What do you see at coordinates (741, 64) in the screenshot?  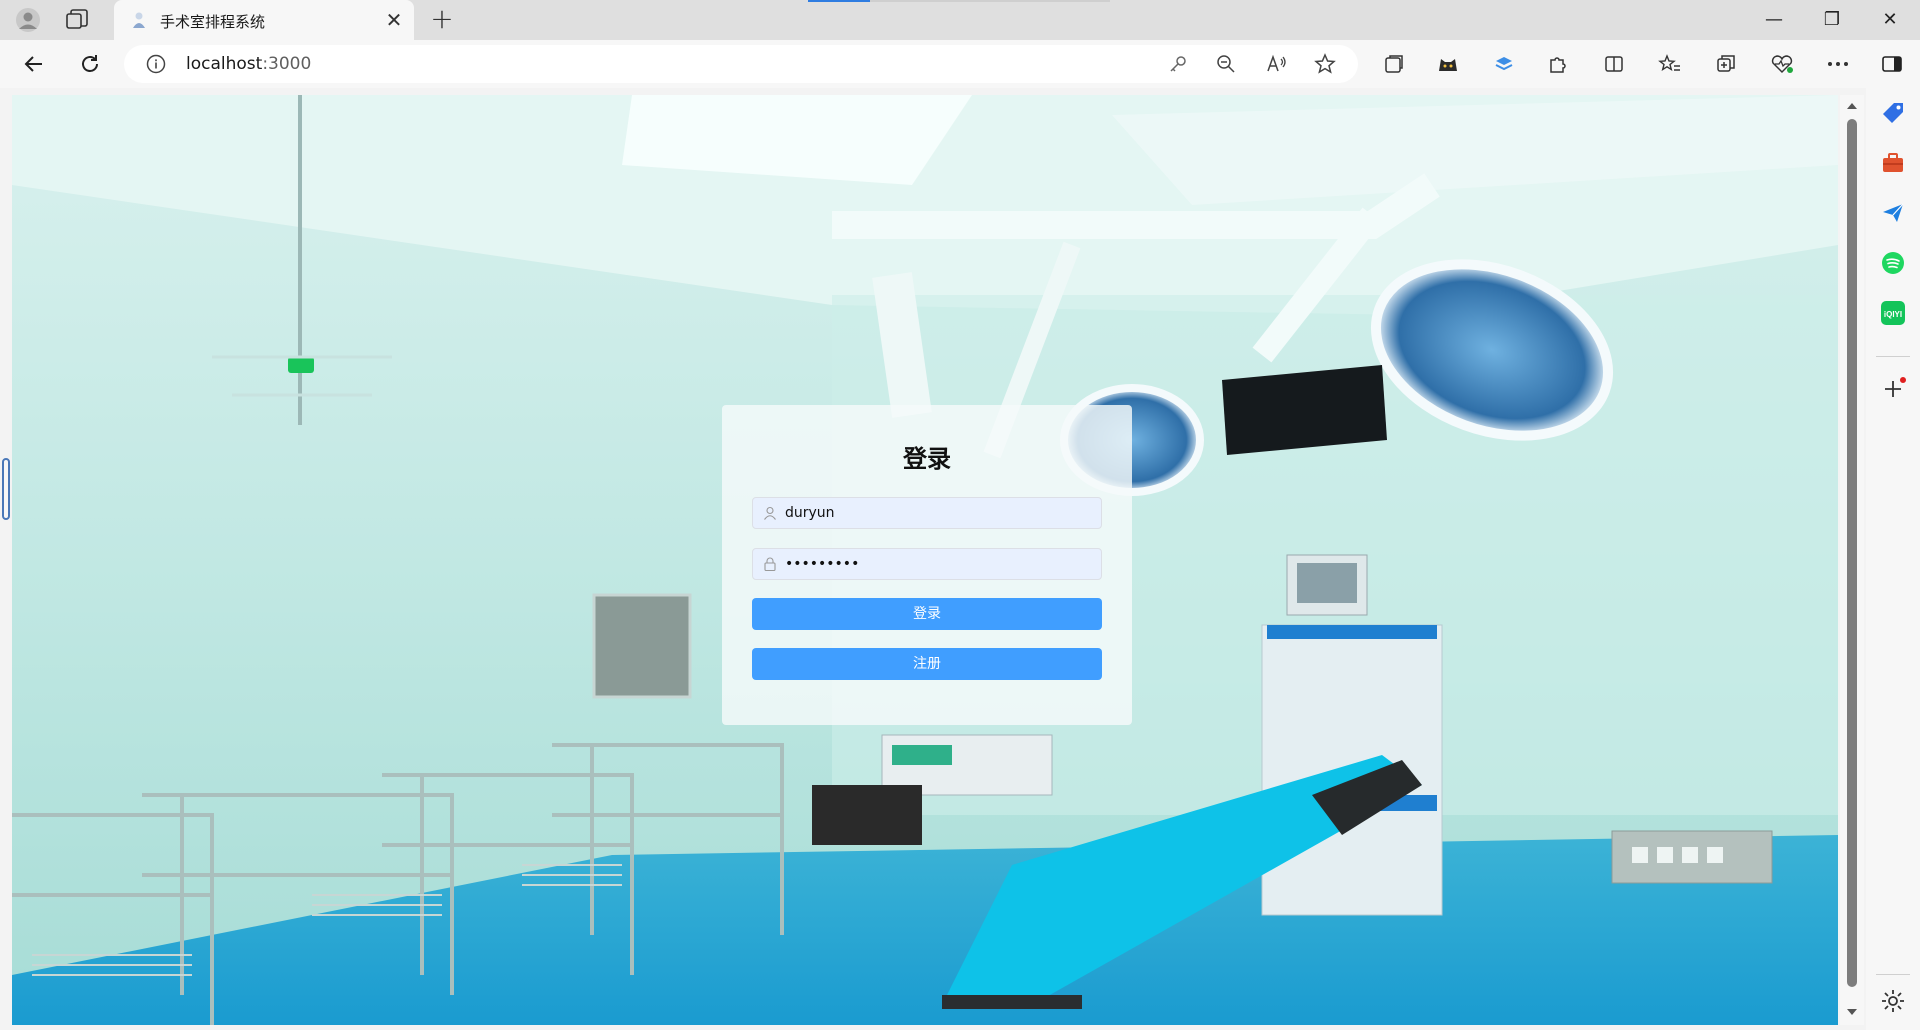 I see `address-bar: localhost:3000` at bounding box center [741, 64].